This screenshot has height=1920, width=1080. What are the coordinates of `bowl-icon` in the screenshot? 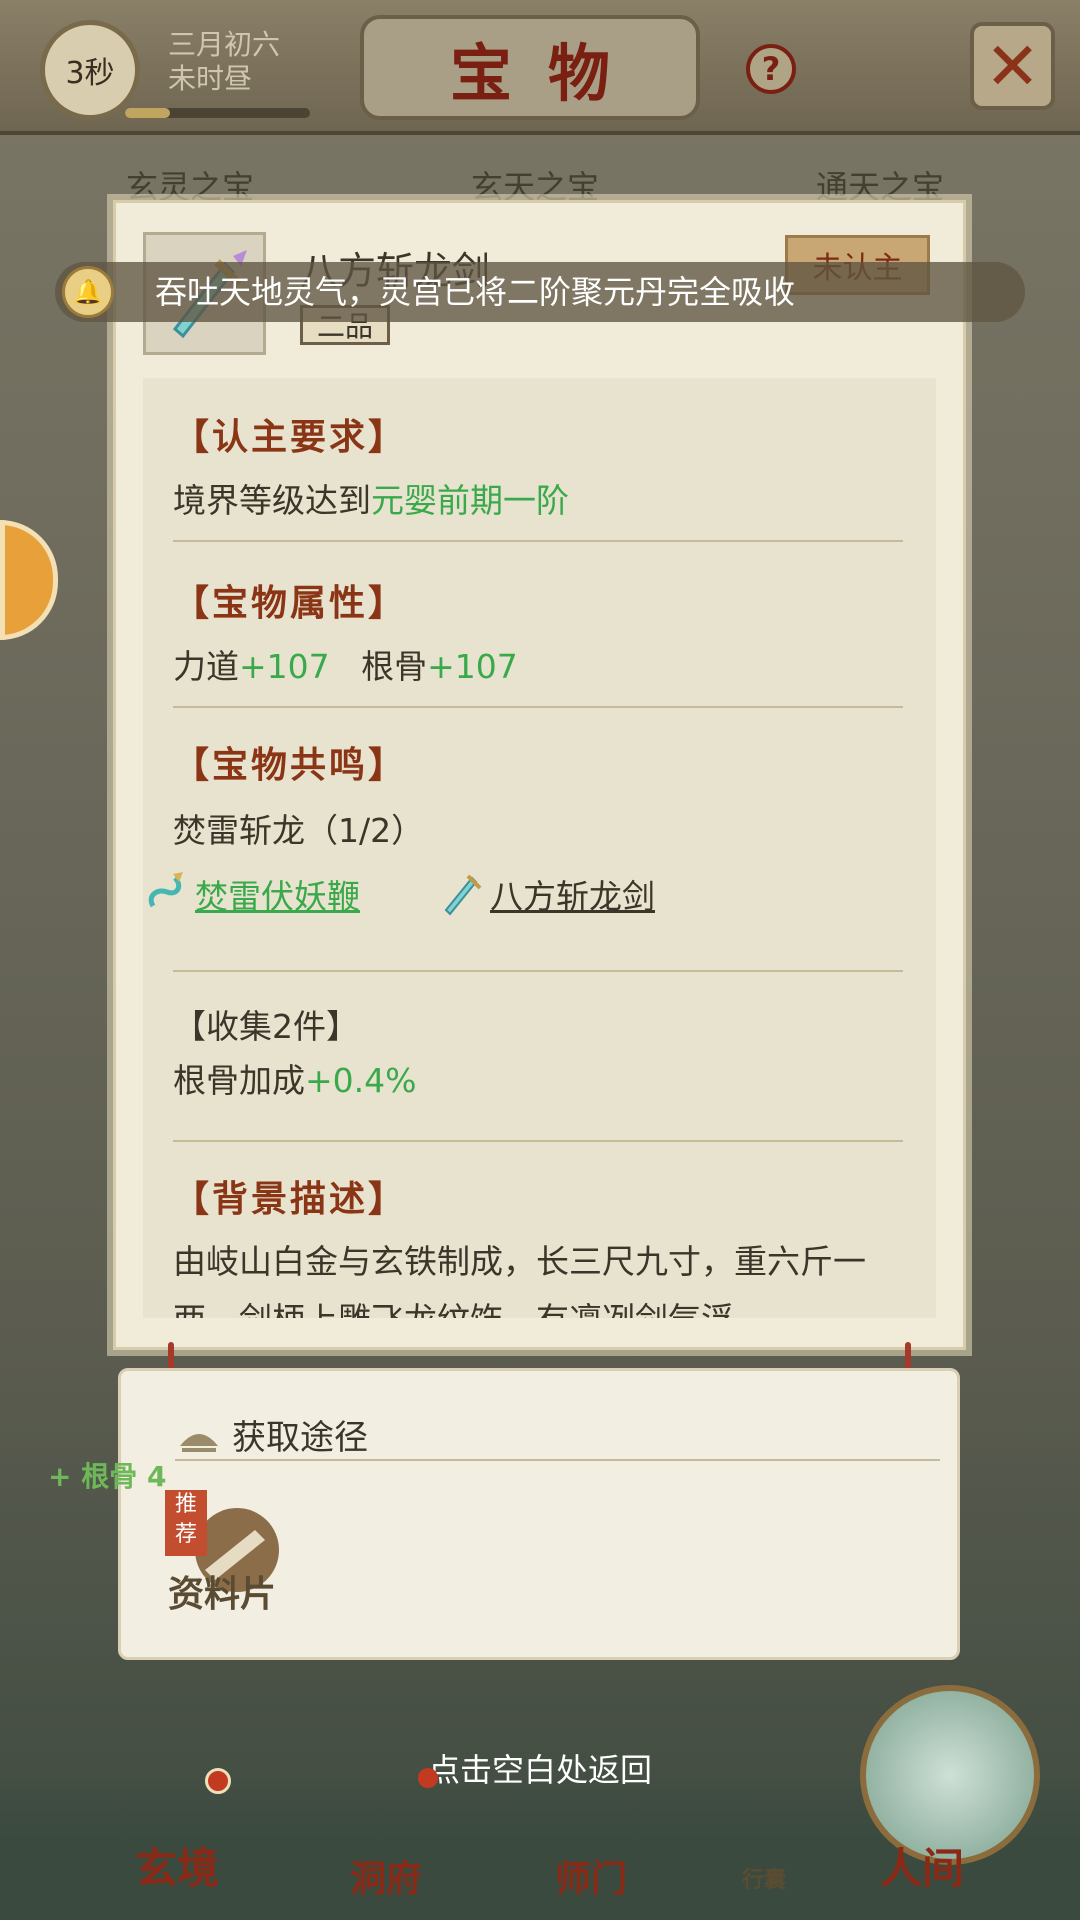 It's located at (199, 1443).